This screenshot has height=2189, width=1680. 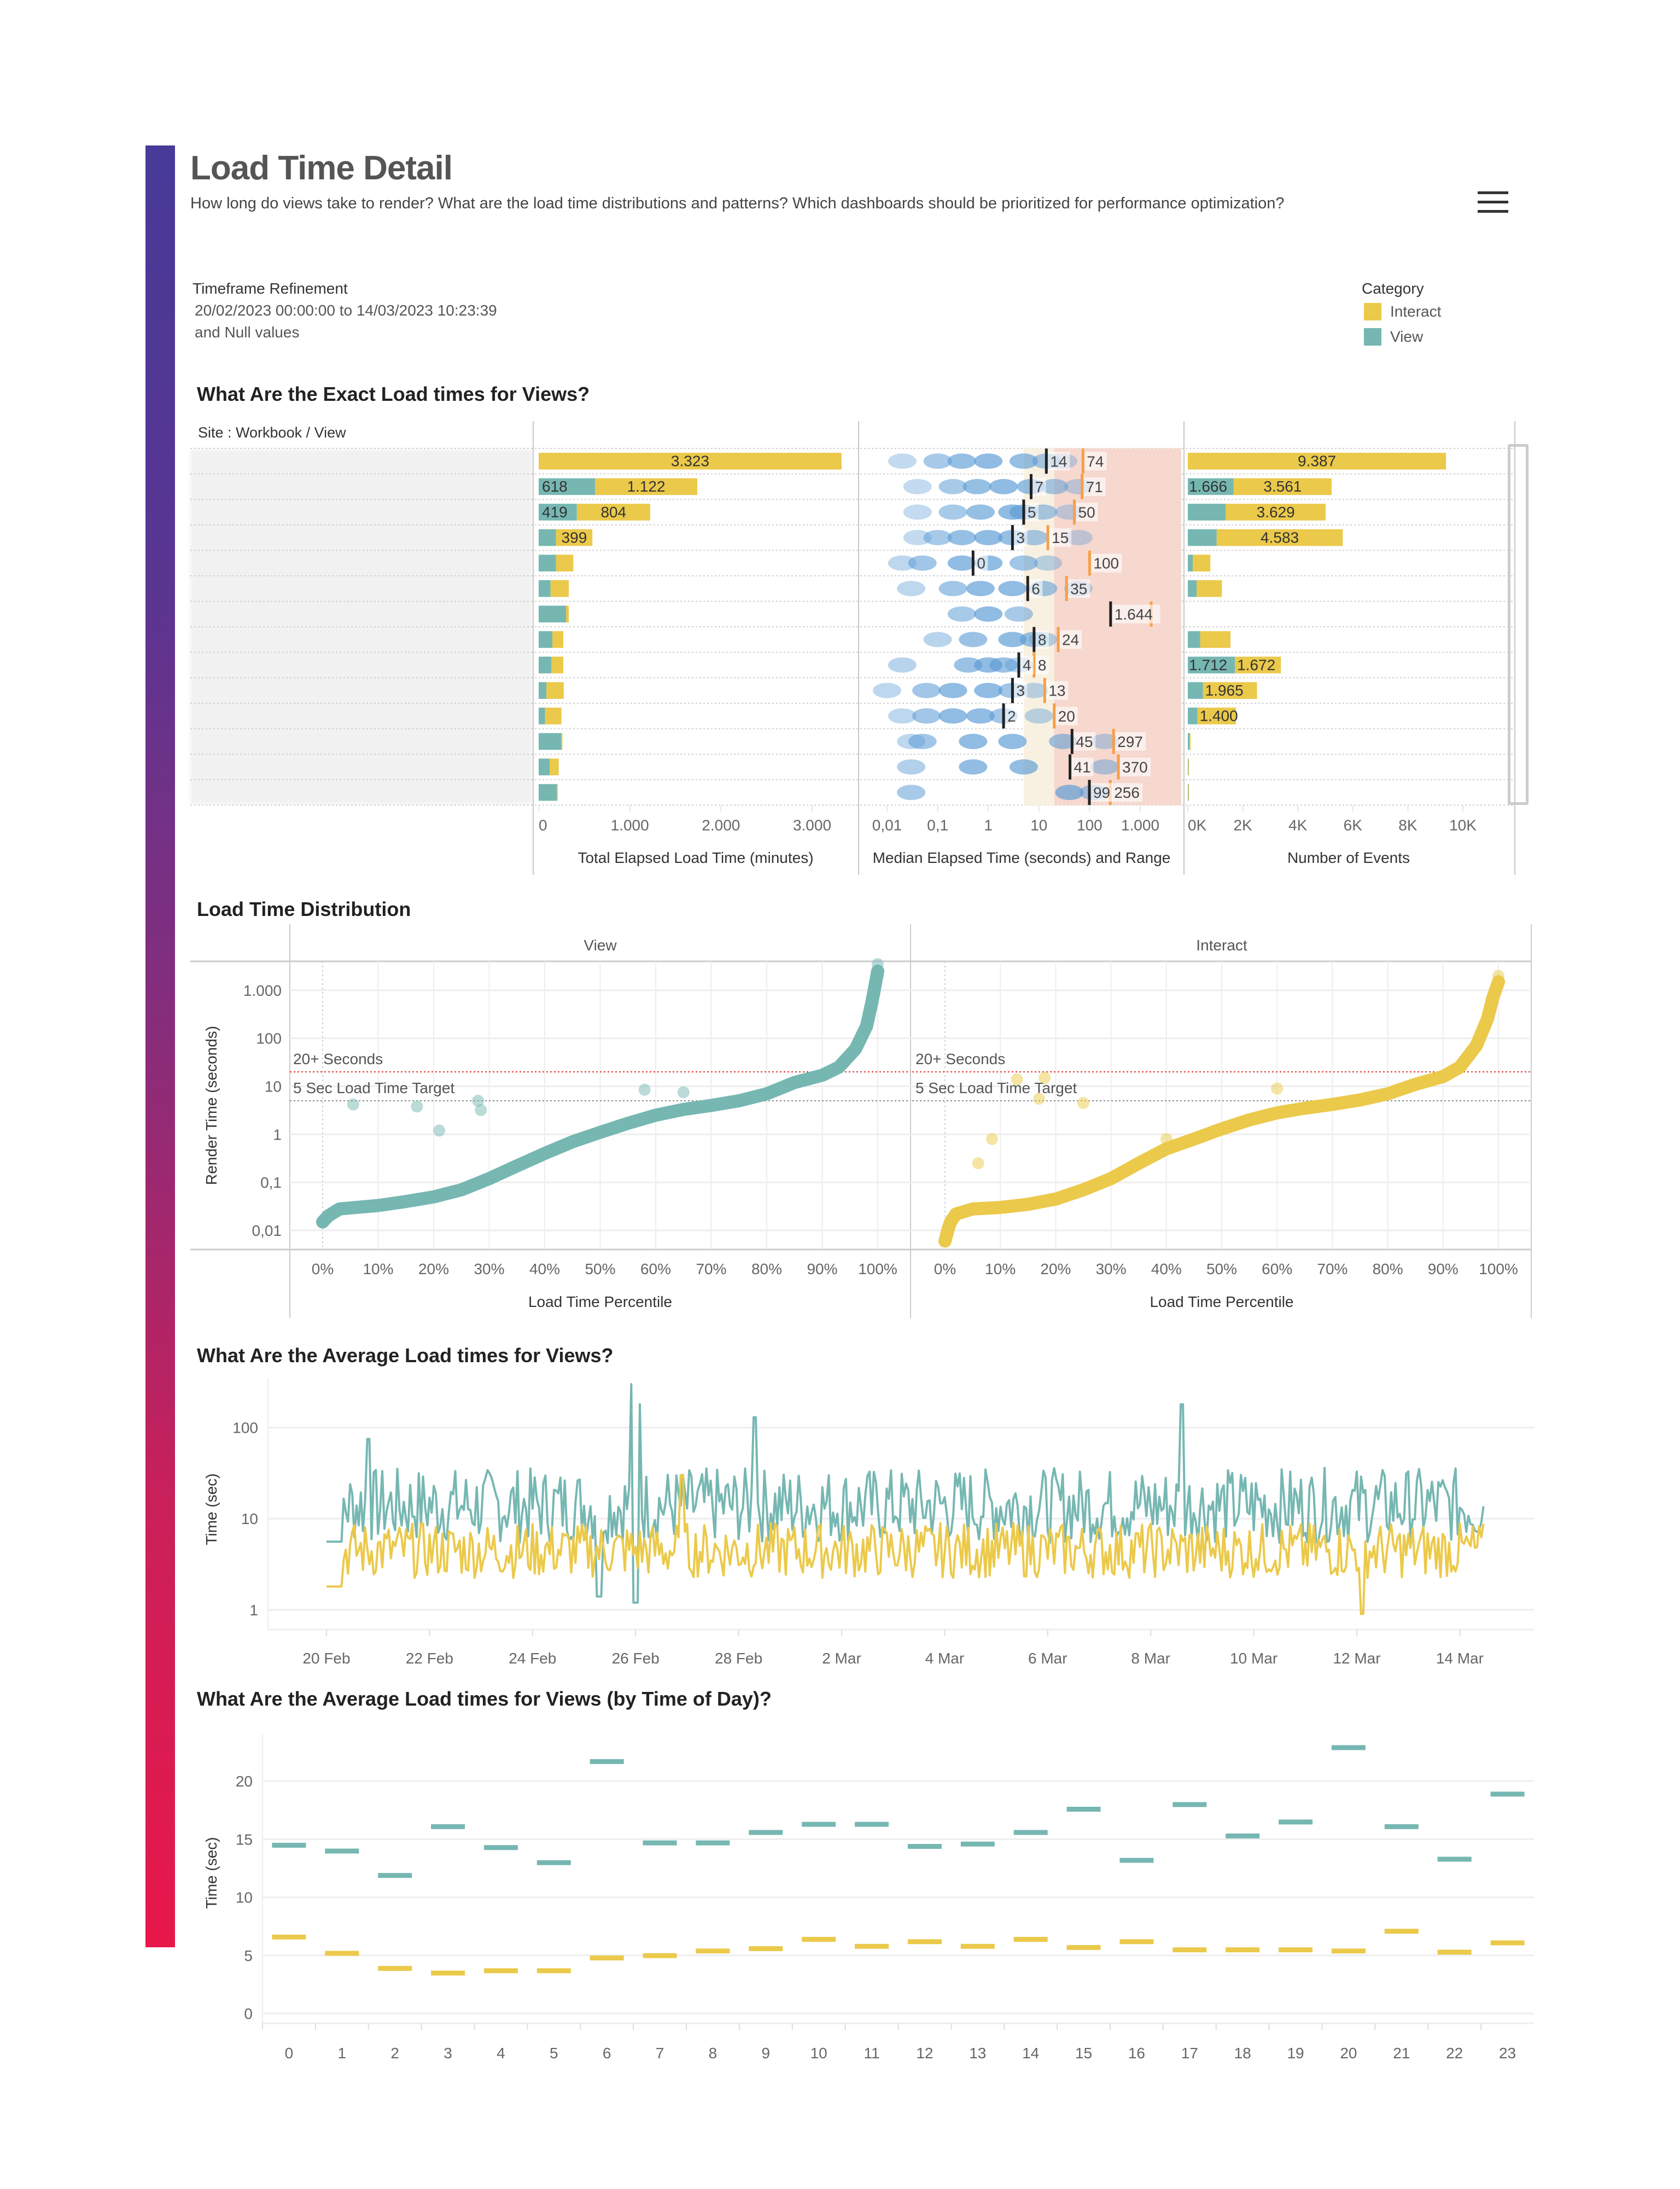 What do you see at coordinates (544, 1268) in the screenshot?
I see `x-tick-label: 40%` at bounding box center [544, 1268].